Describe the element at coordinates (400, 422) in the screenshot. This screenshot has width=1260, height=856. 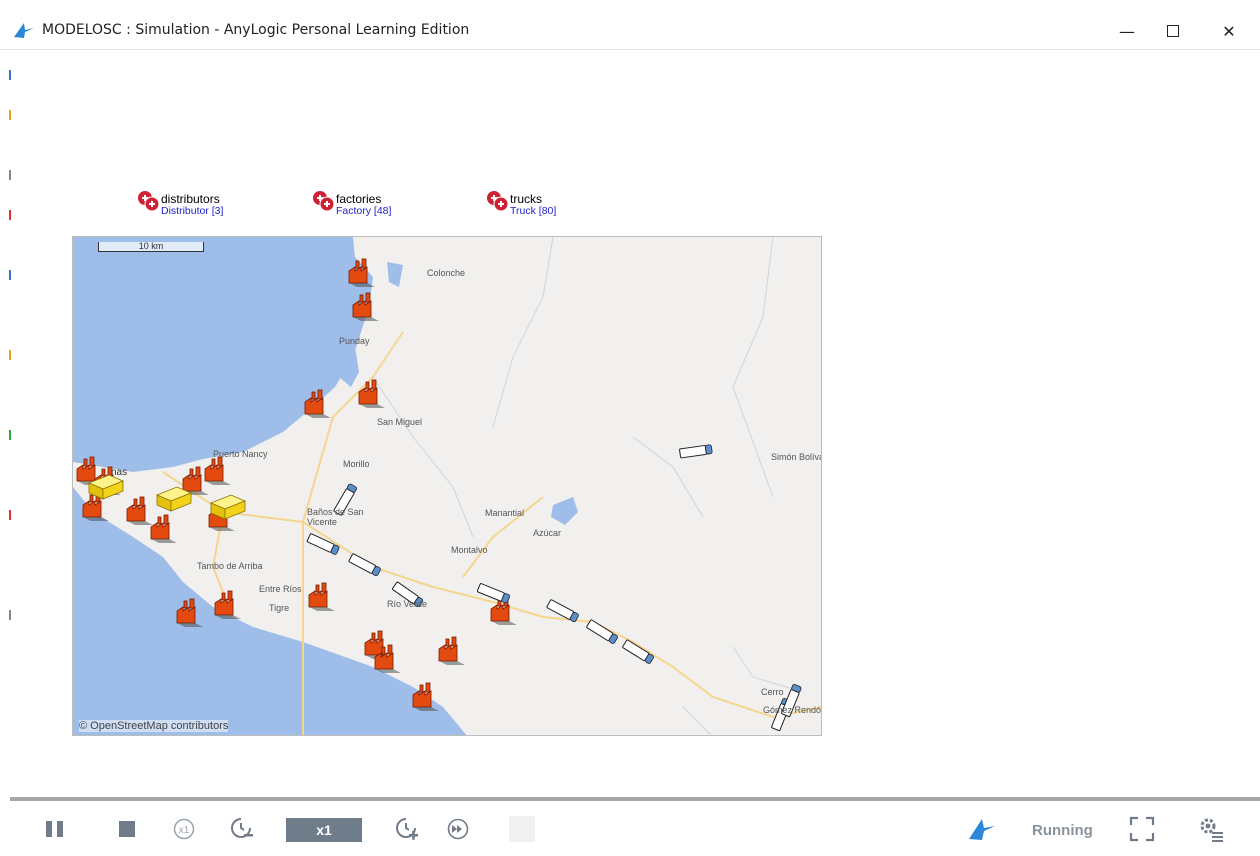
I see `place-label: San Miguel` at that location.